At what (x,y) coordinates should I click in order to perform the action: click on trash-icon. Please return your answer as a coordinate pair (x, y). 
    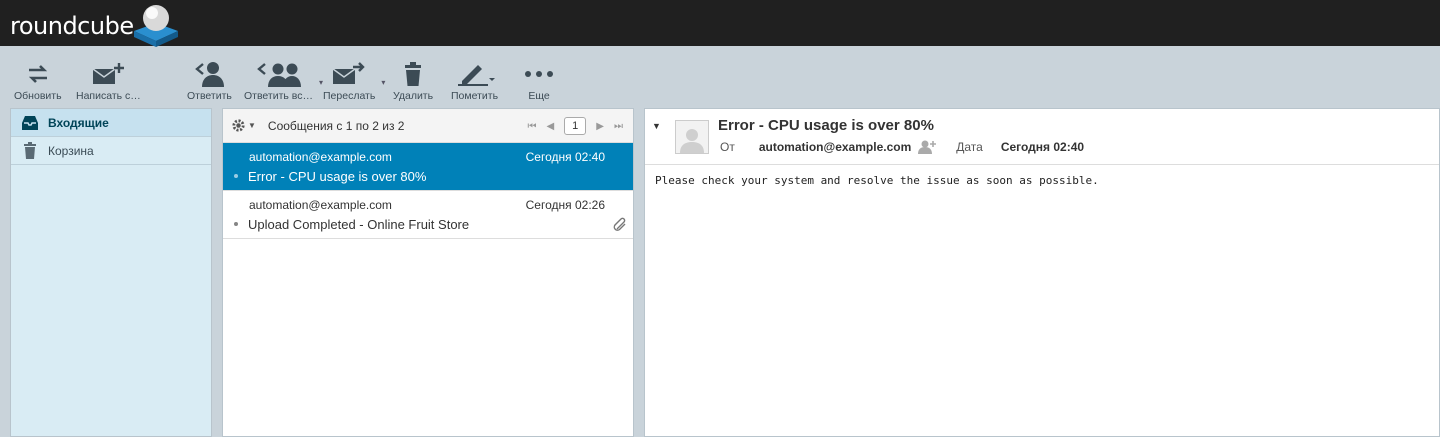
    Looking at the image, I should click on (30, 151).